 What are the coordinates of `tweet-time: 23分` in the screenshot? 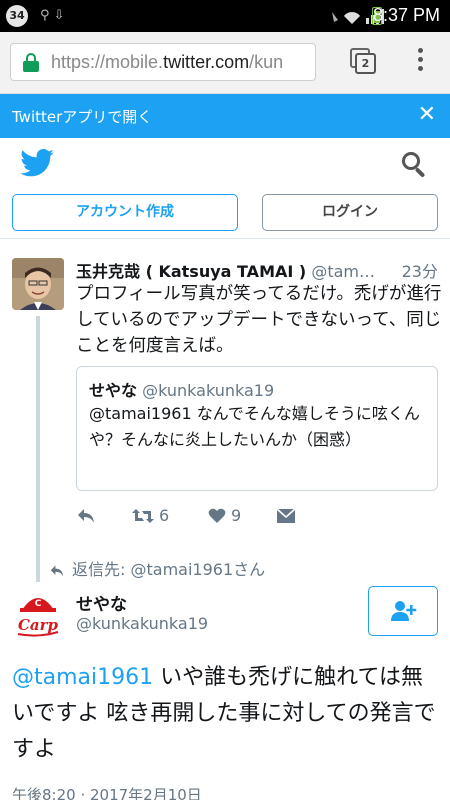 It's located at (420, 270).